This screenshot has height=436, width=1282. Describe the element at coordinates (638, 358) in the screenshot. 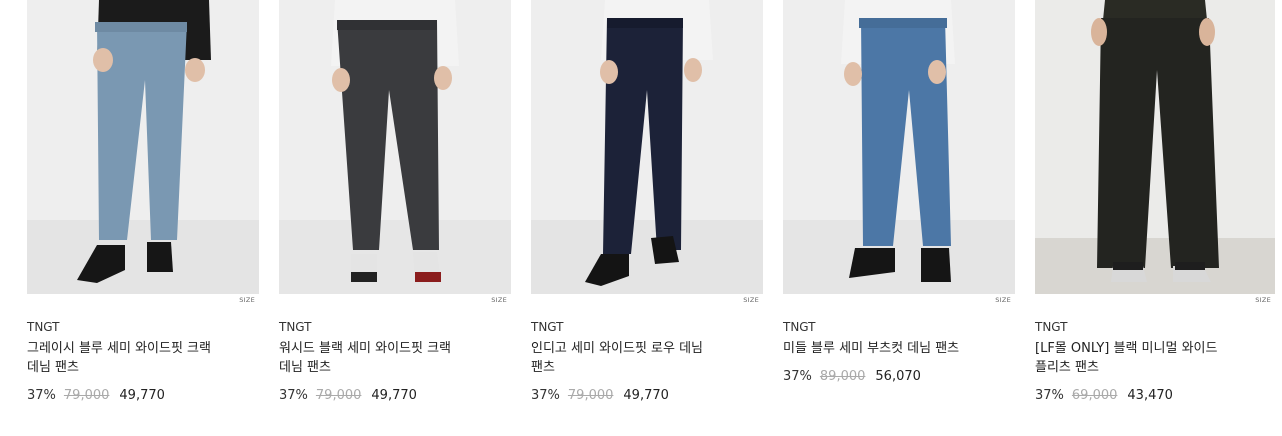

I see `product-name: 인디고 세미 와이드핏 로우 데님 팬츠` at that location.